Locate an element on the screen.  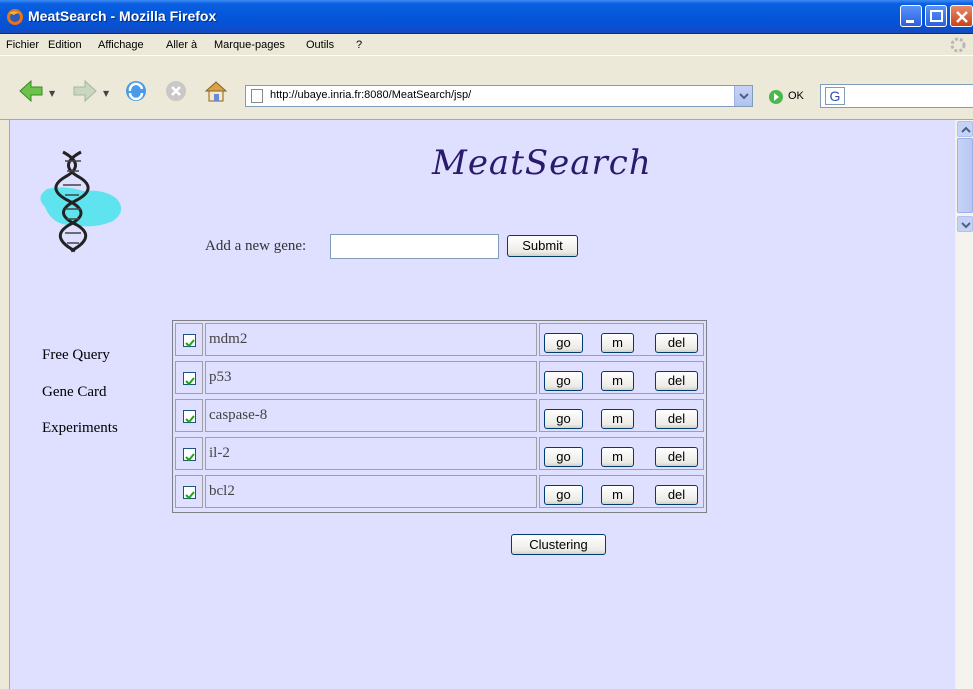
menu-aller-a: Aller à is located at coordinates (181, 45).